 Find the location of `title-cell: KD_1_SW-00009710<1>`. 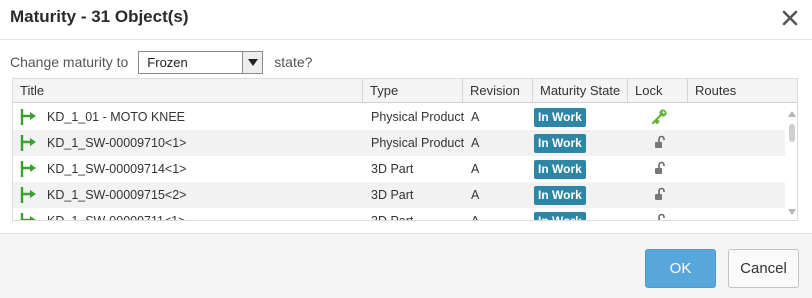

title-cell: KD_1_SW-00009710<1> is located at coordinates (102, 143).